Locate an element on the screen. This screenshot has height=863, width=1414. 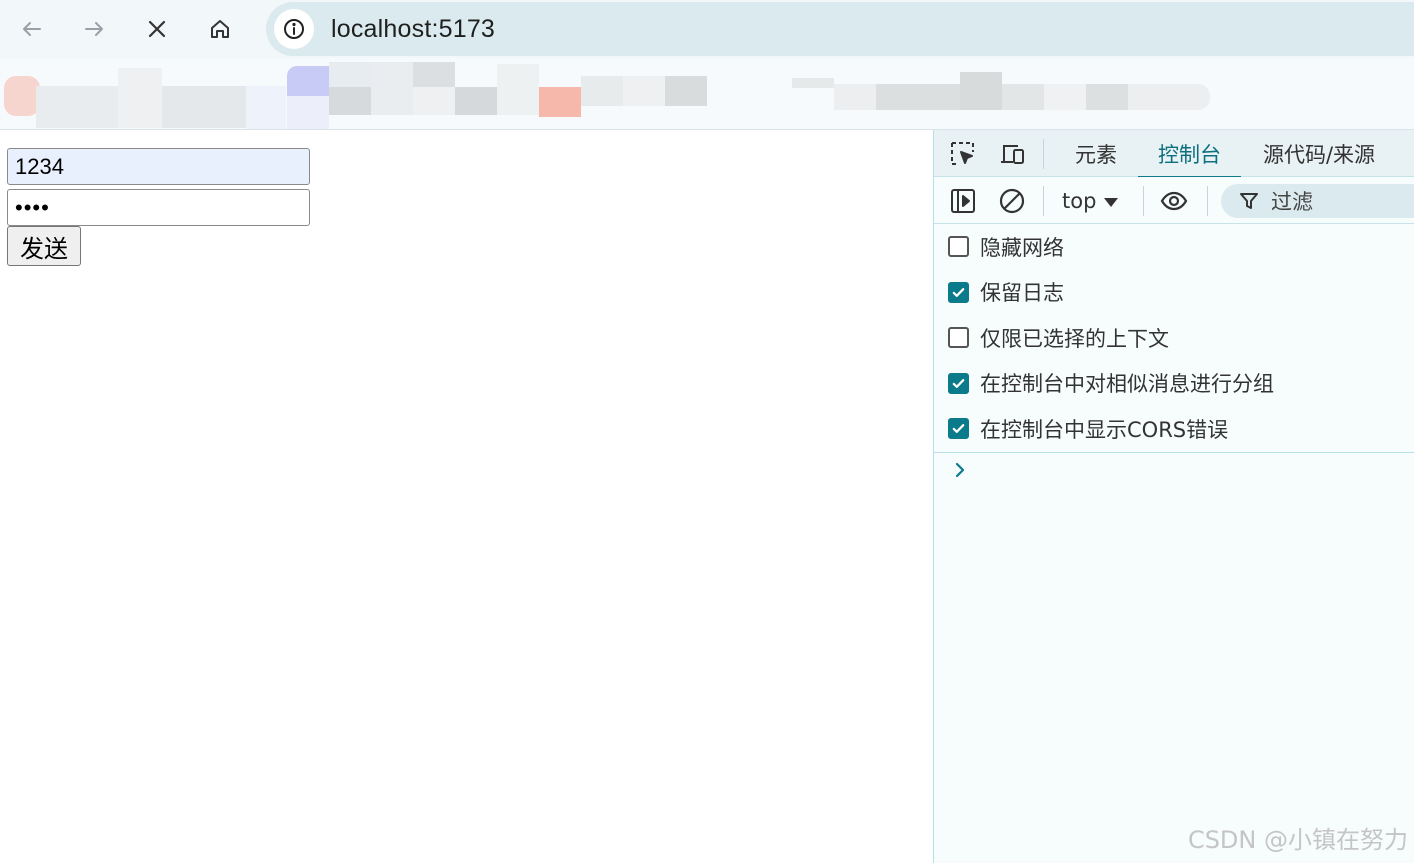
clear-console-button is located at coordinates (1012, 201).